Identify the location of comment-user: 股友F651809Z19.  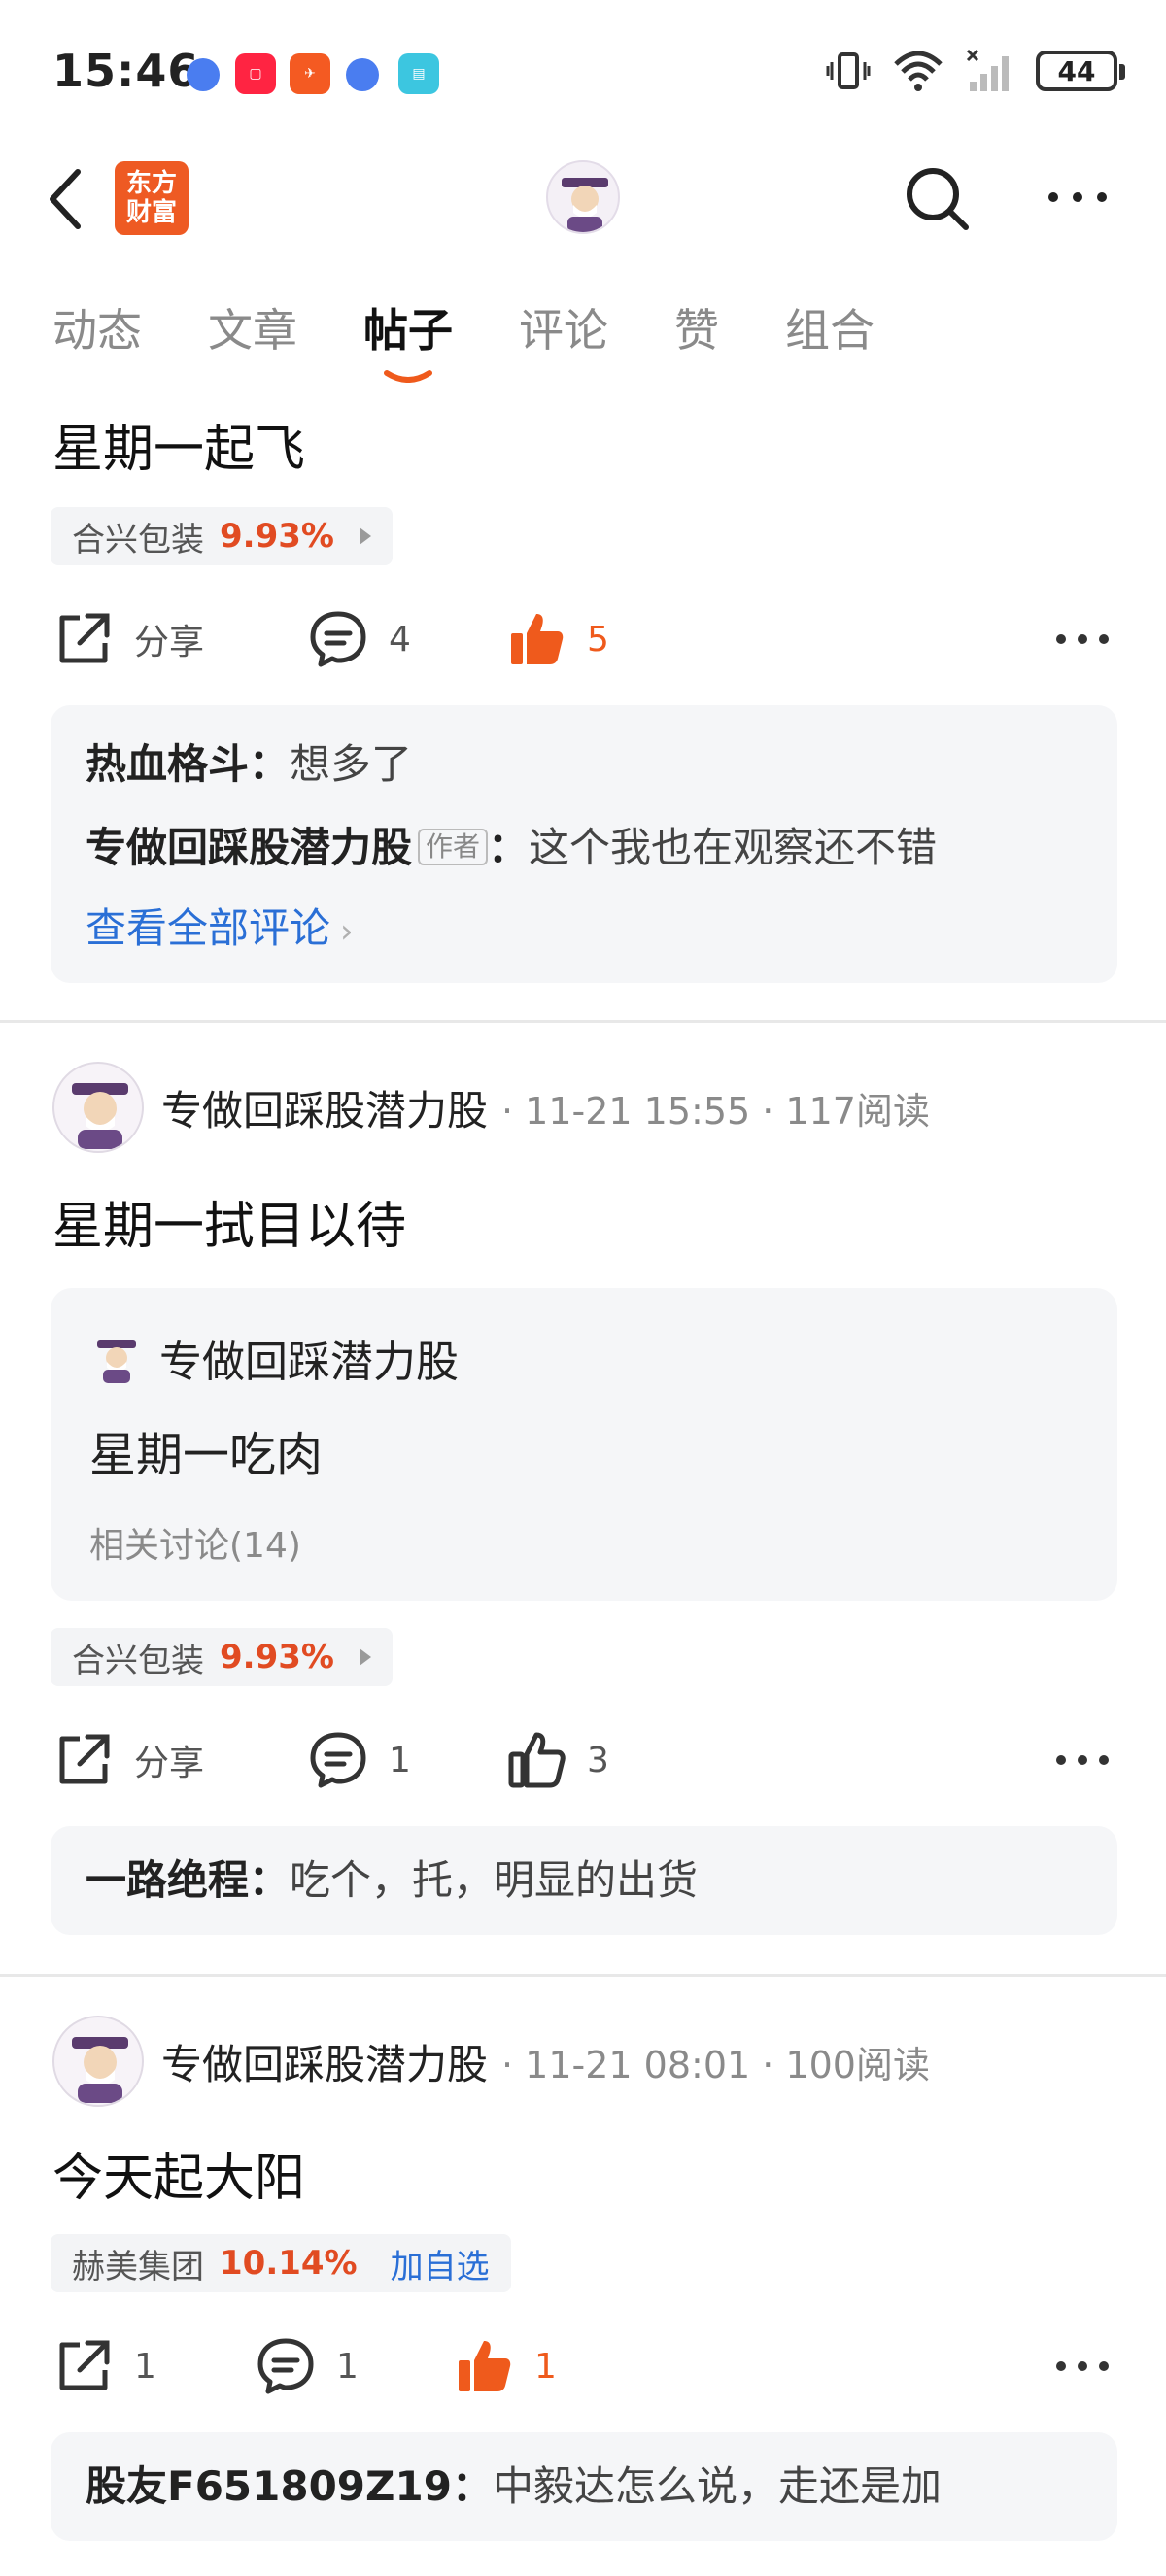
(269, 2486).